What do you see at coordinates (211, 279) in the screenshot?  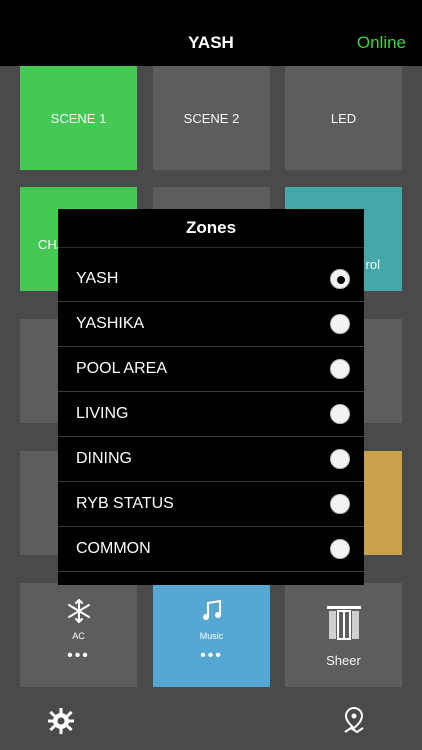 I see `zone-option-yash: YASH` at bounding box center [211, 279].